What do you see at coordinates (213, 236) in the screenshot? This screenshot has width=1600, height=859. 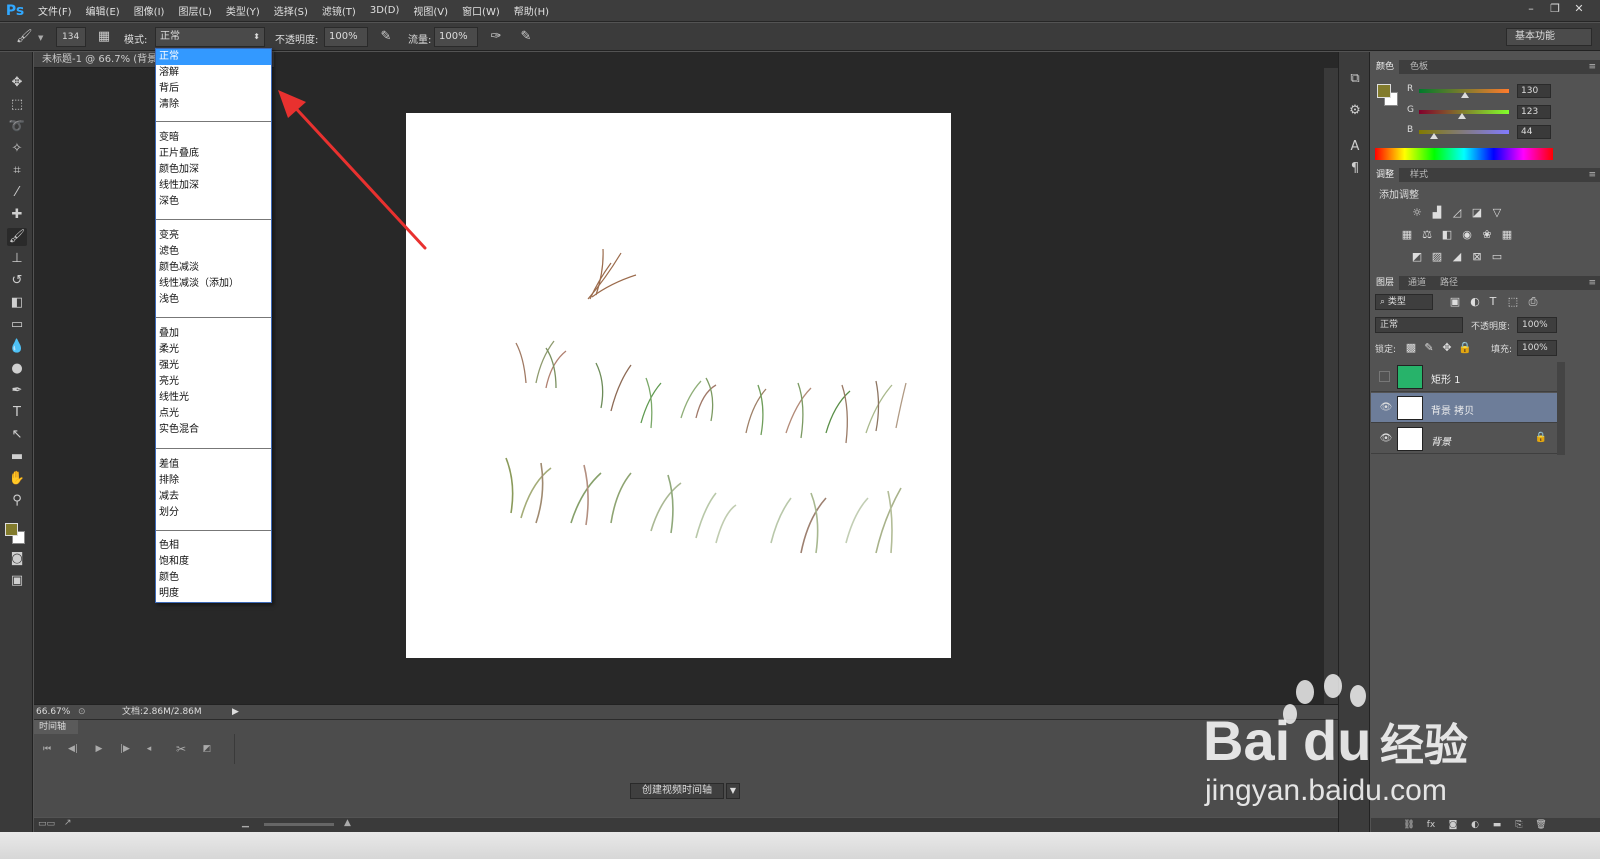 I see `blend-option: 变亮` at bounding box center [213, 236].